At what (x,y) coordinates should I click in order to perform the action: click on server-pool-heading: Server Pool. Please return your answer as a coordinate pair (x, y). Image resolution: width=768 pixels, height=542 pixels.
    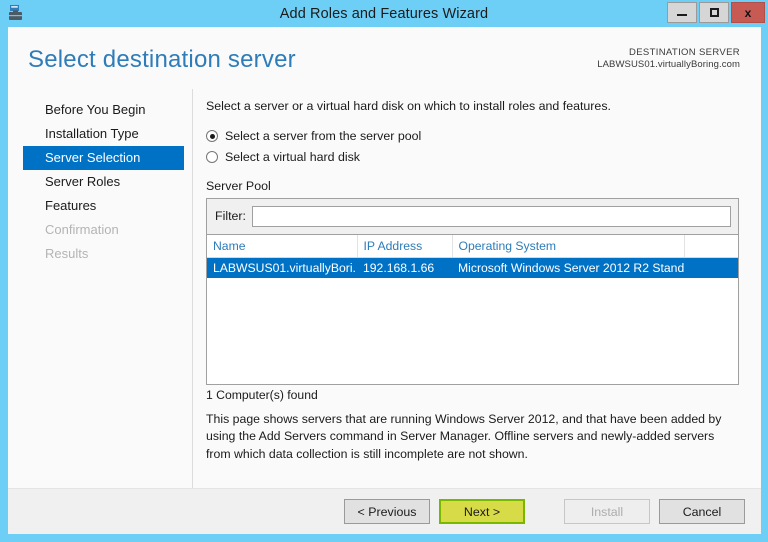
    Looking at the image, I should click on (238, 185).